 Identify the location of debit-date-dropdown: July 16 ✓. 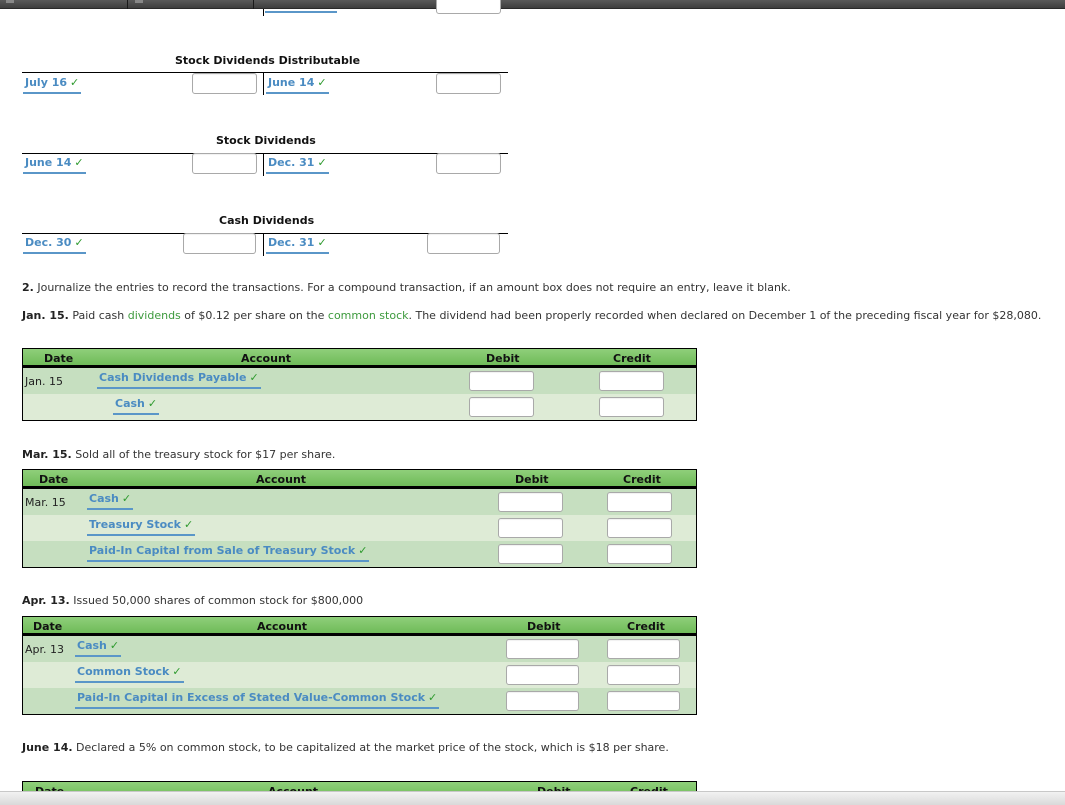
(52, 85).